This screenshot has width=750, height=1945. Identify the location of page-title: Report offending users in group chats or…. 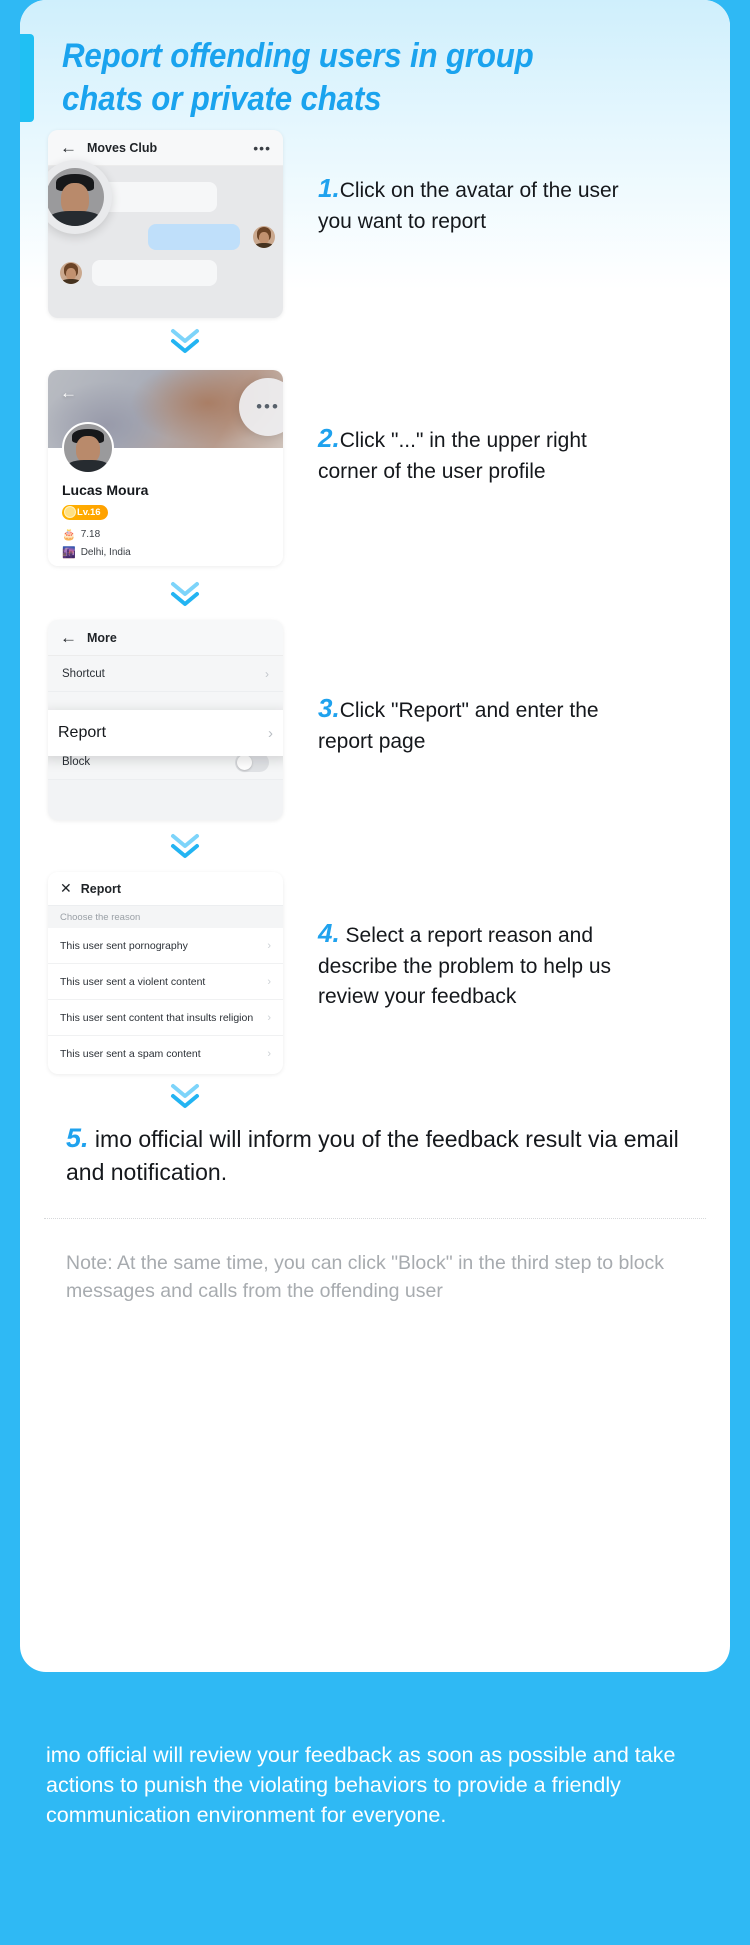
(298, 77).